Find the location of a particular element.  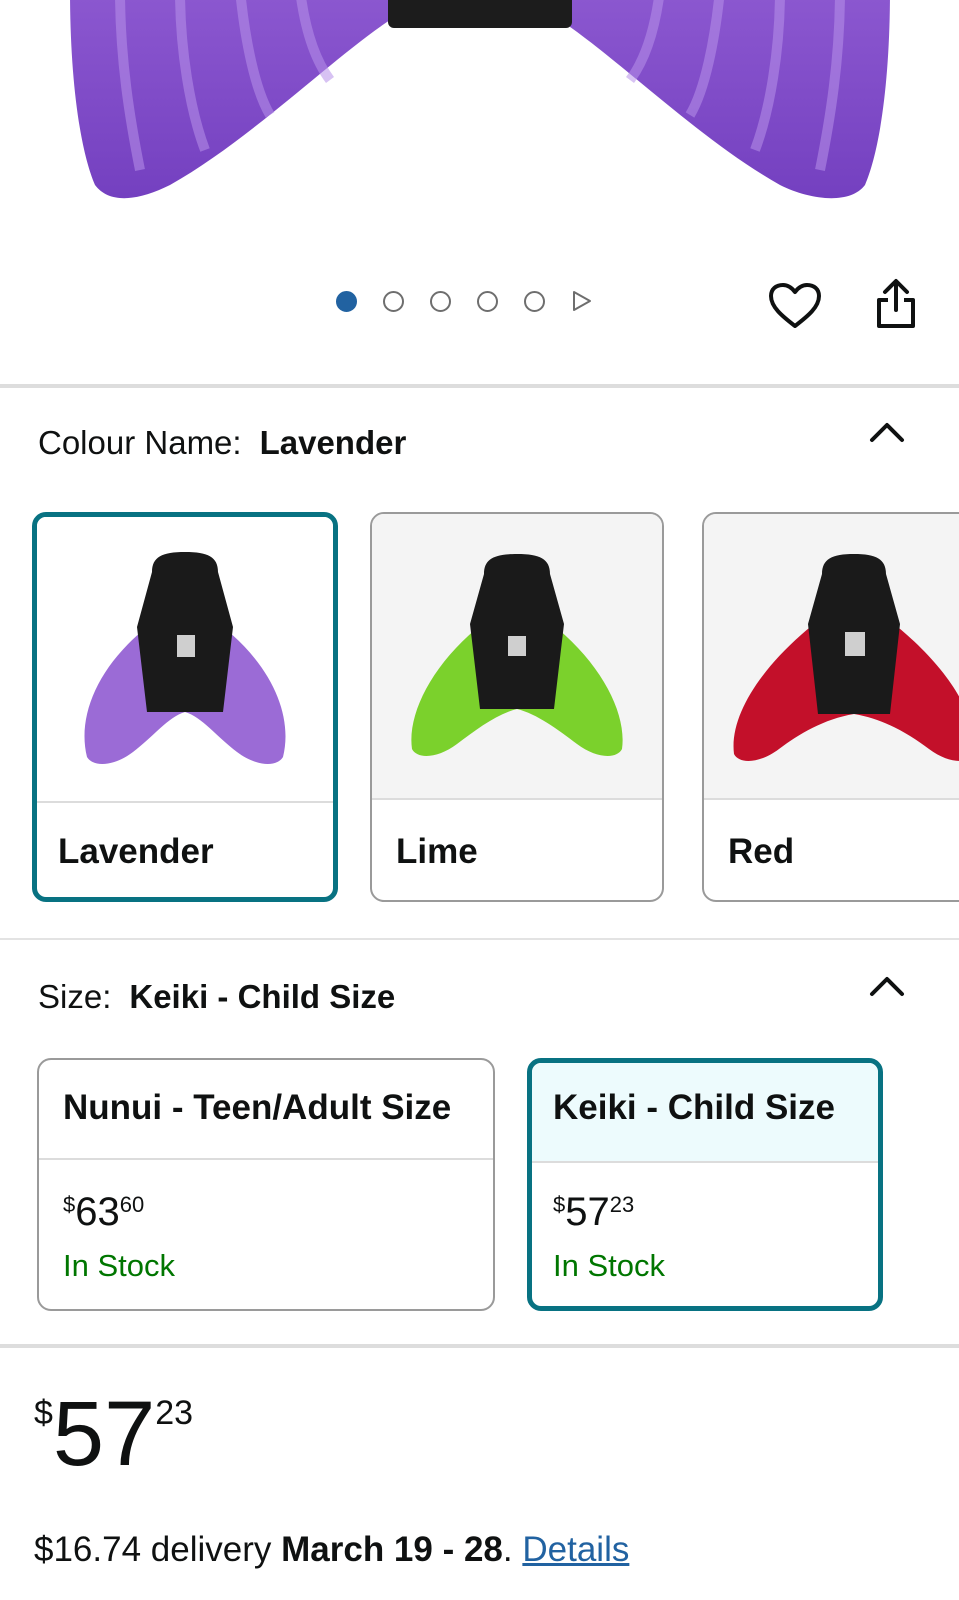

delivery-date: March 19 - 28 is located at coordinates (392, 1549).